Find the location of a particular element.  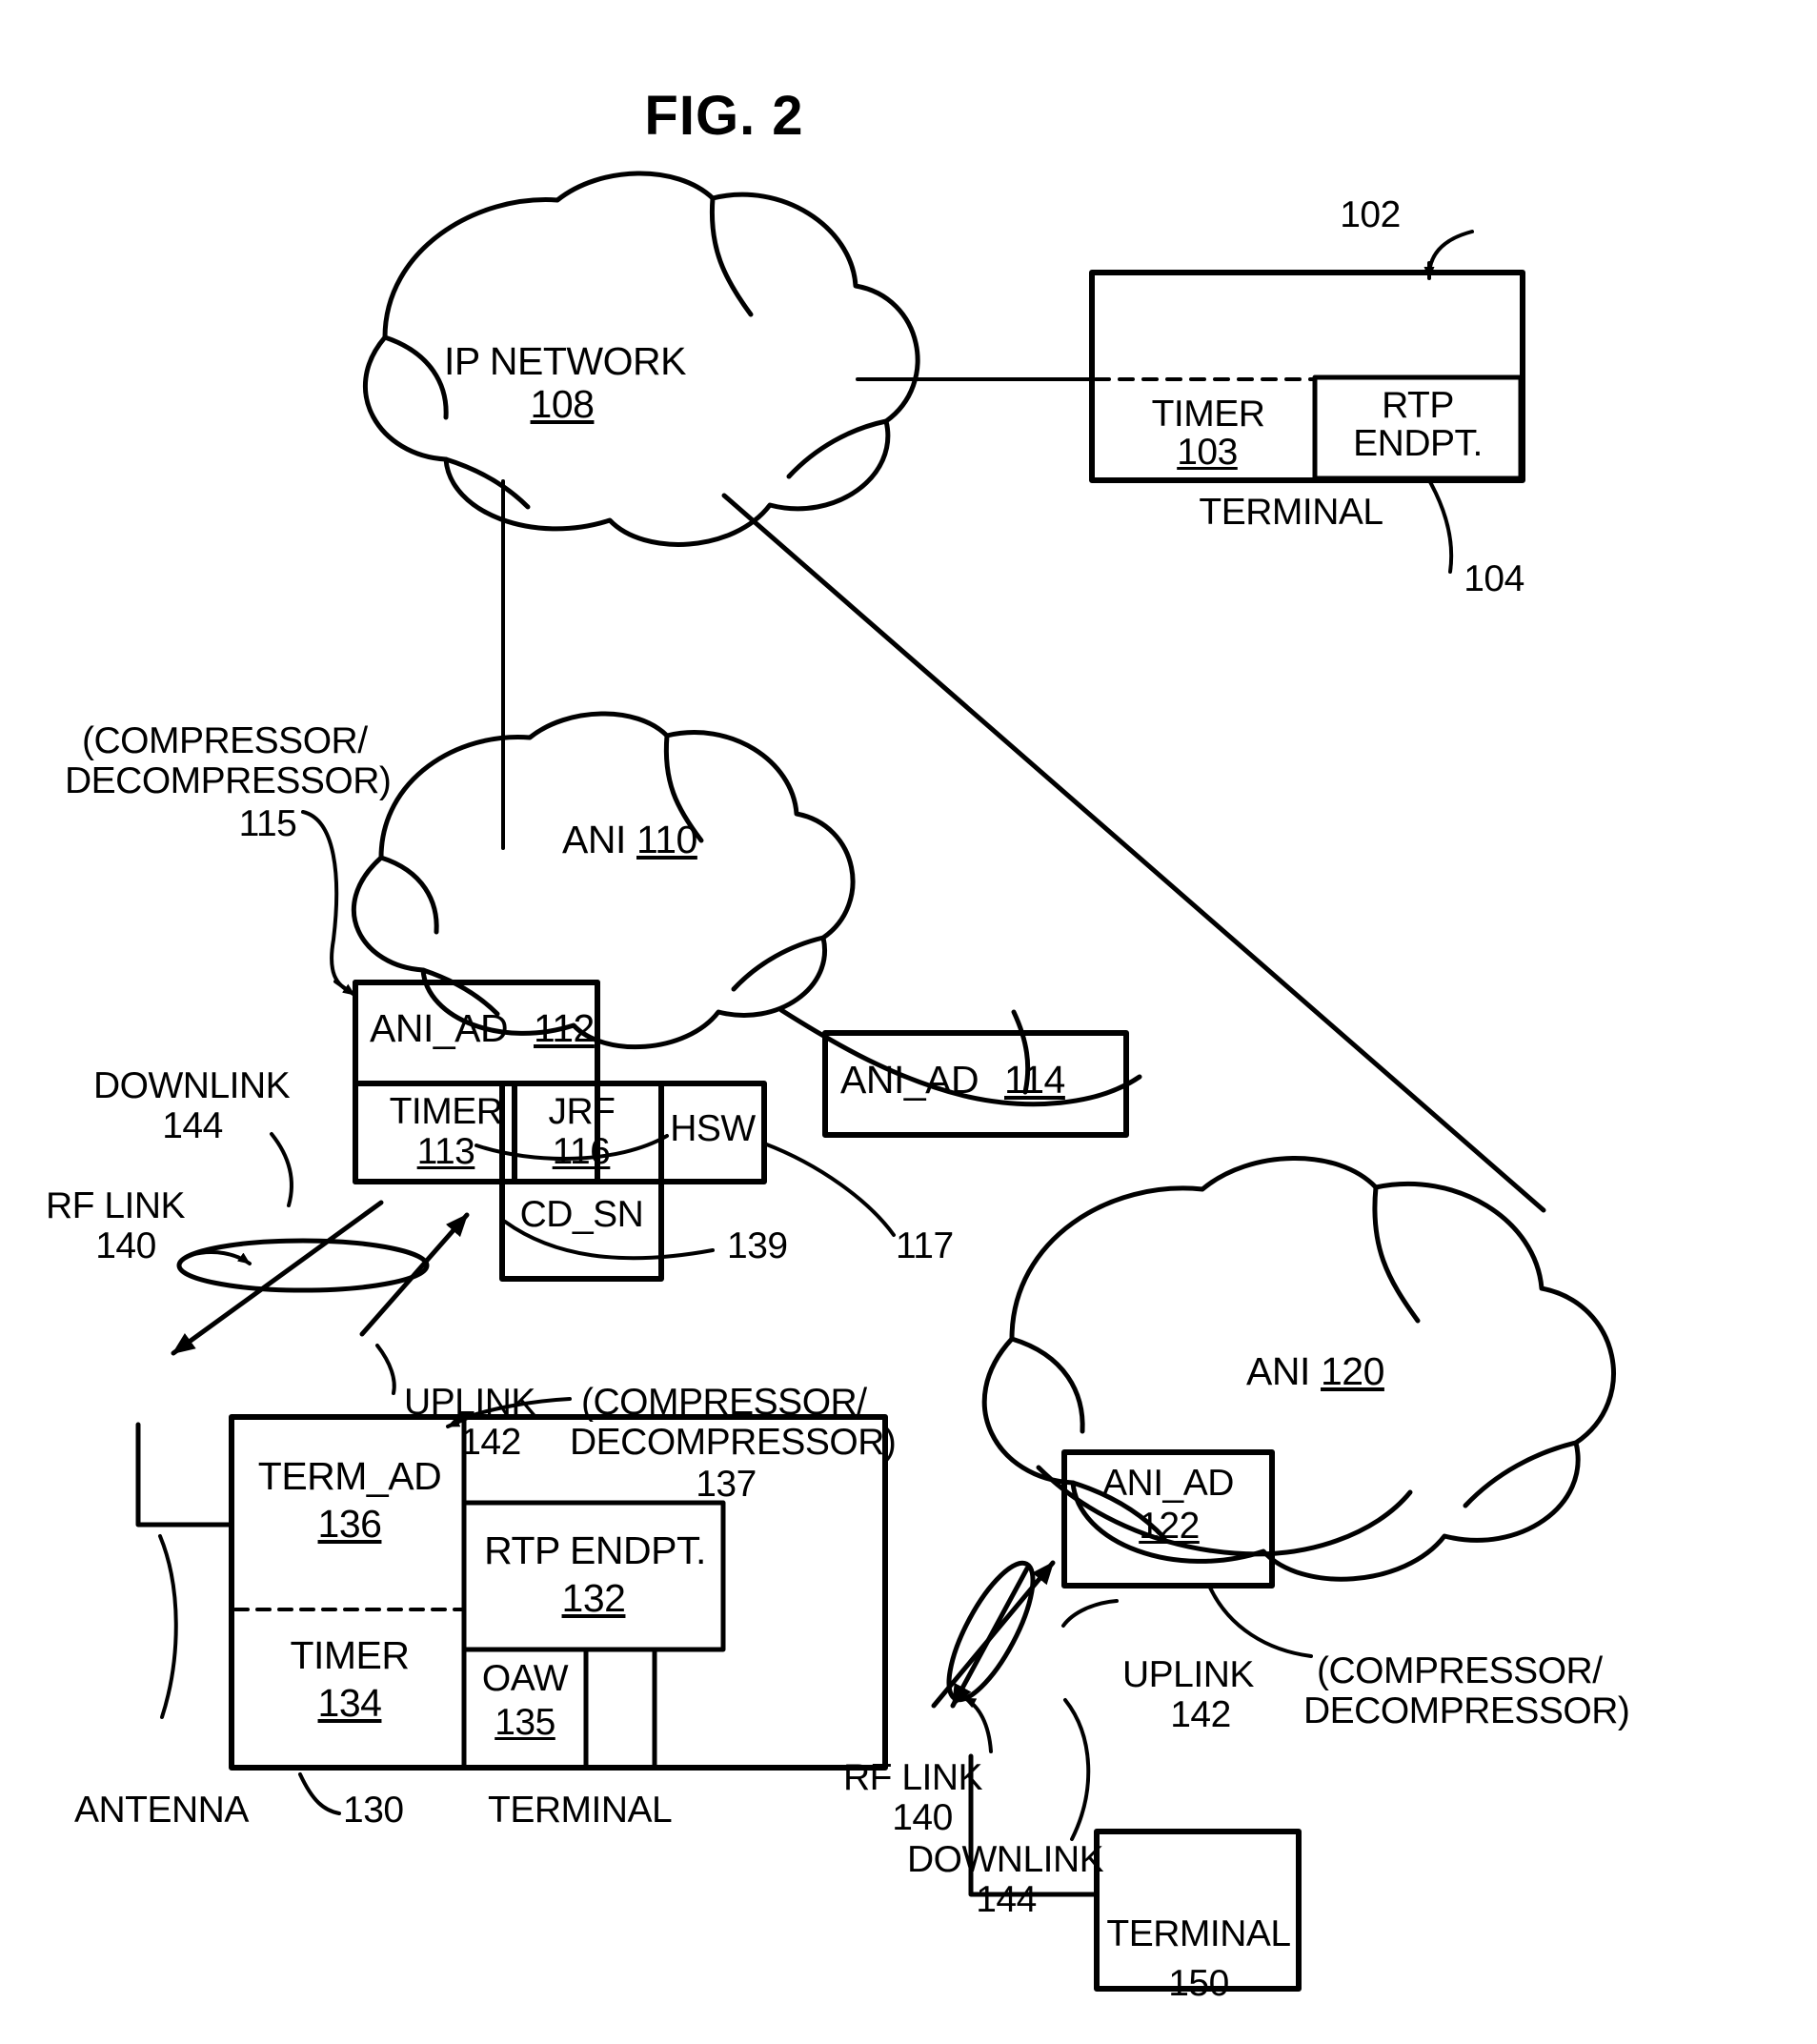

terminal-130-timer-ref: 134 is located at coordinates (349, 1703).